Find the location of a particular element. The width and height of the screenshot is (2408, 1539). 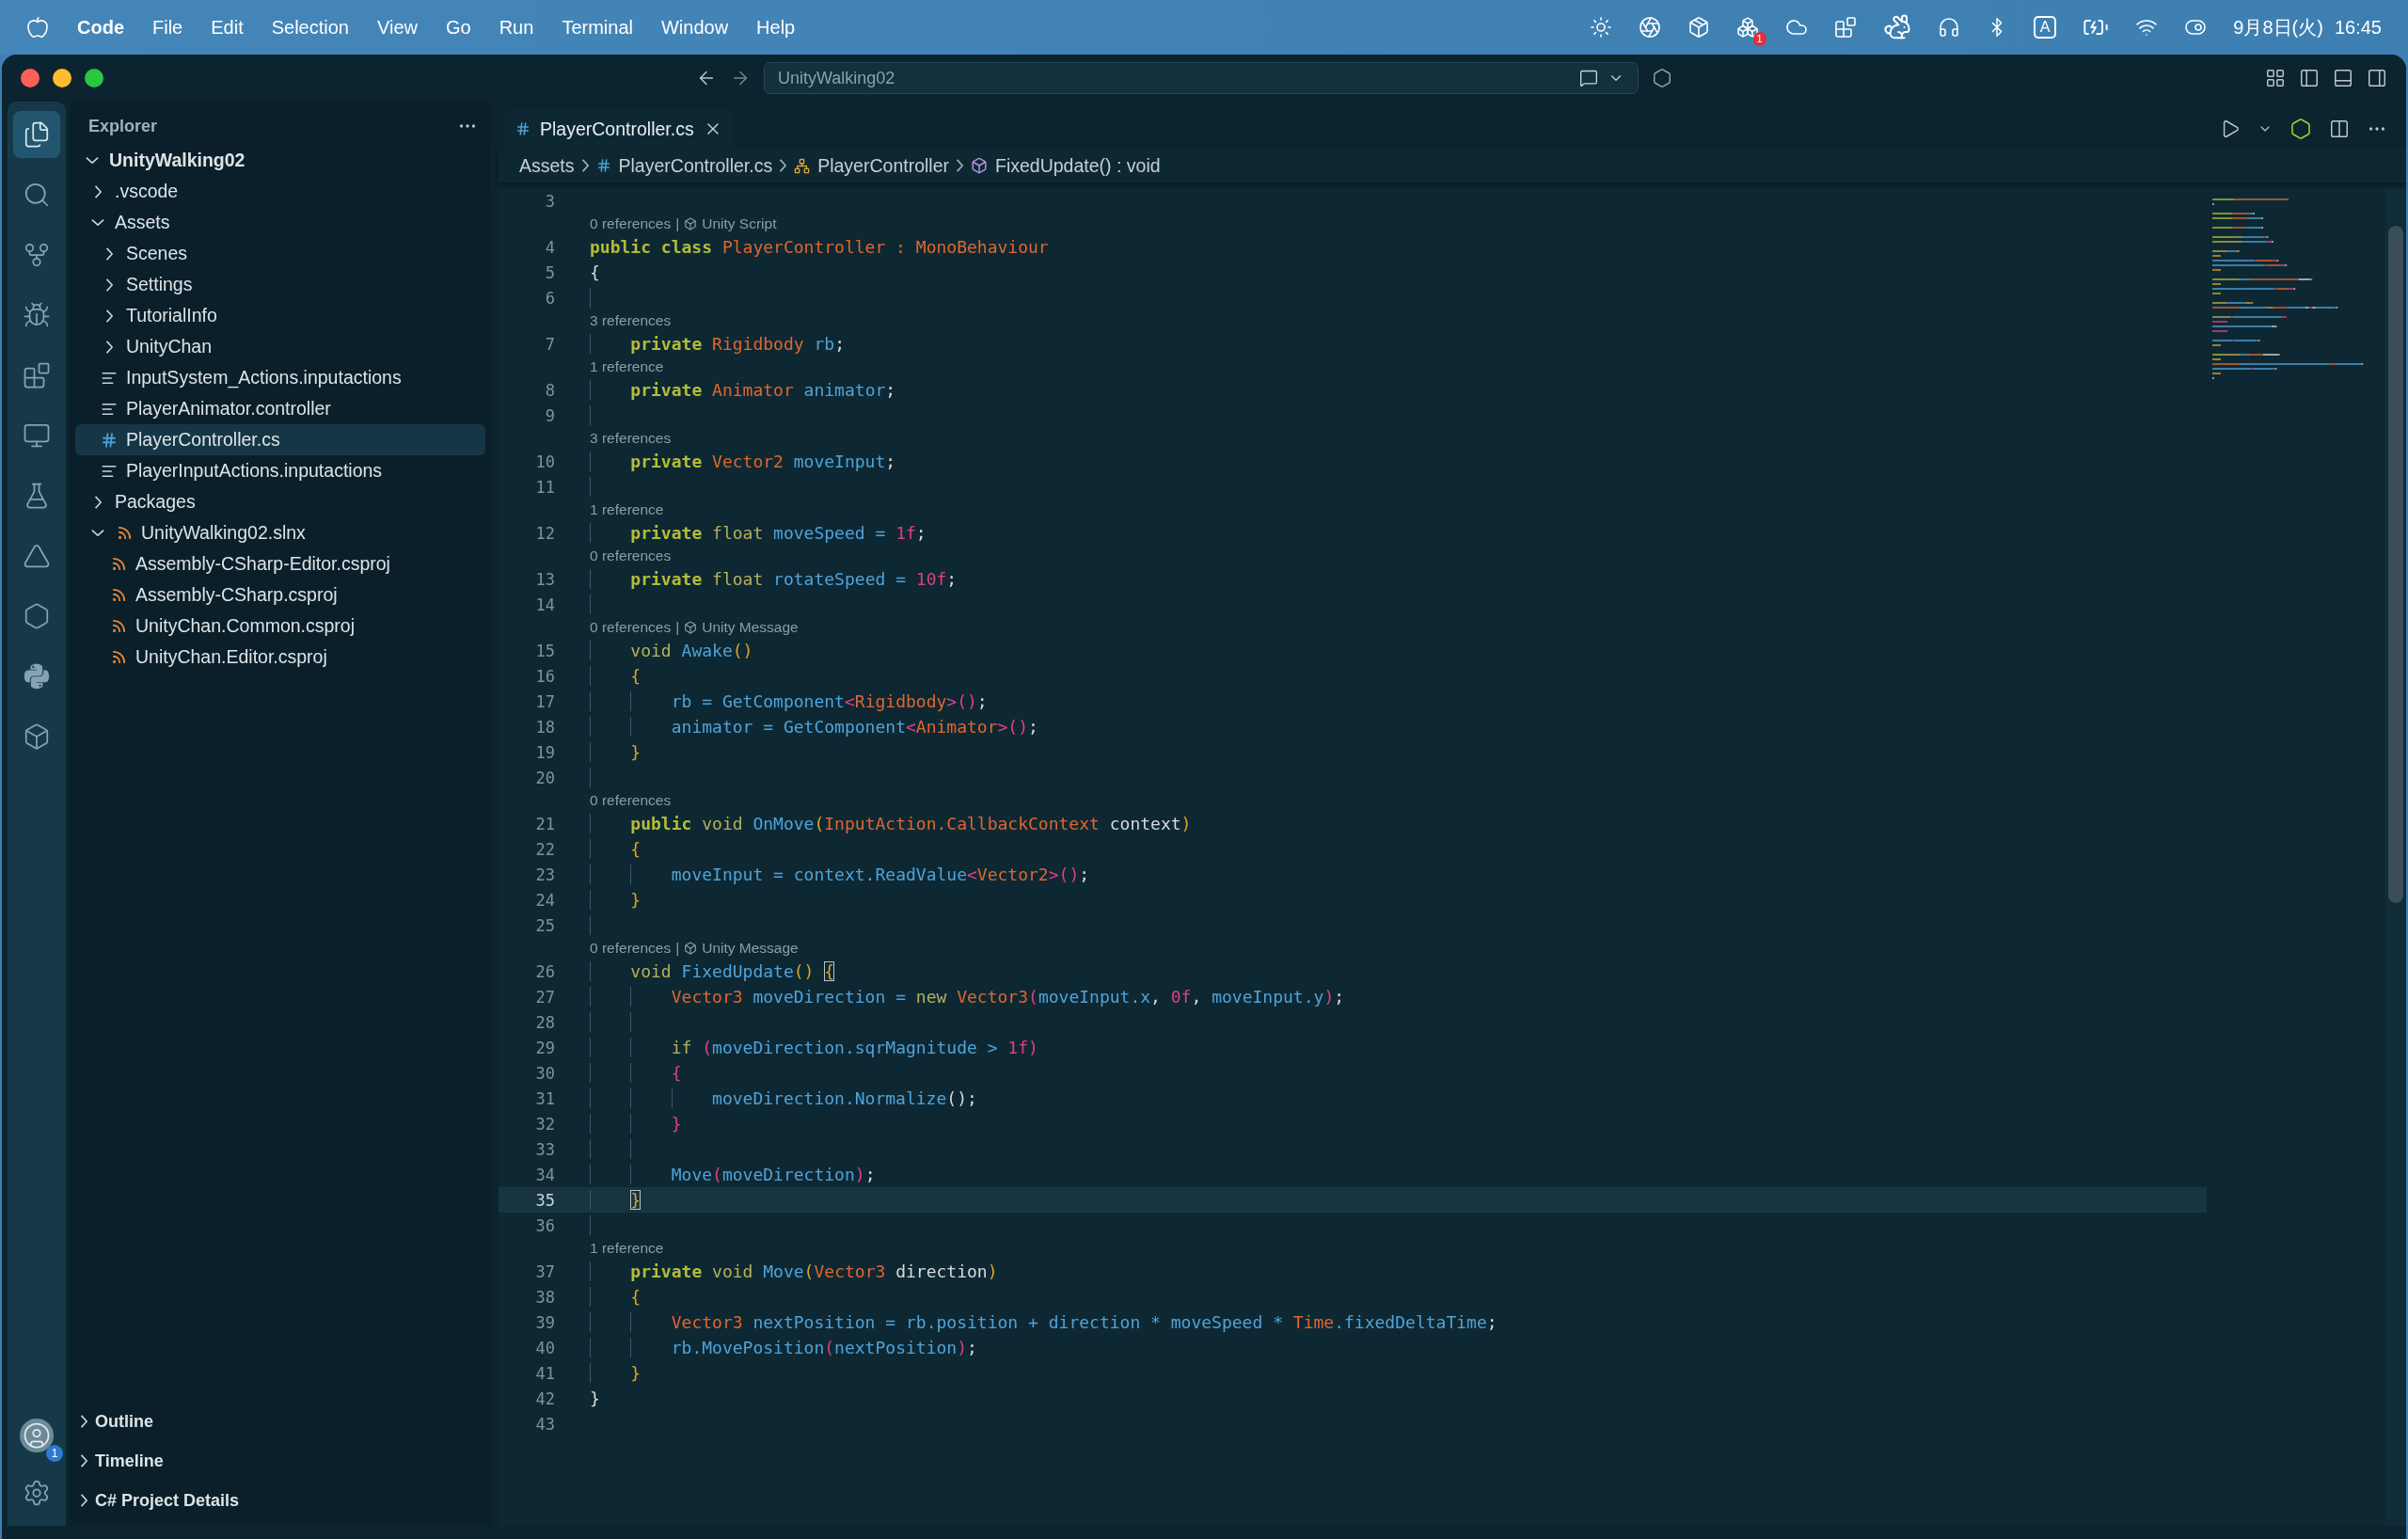

sidebar-section-header: C# Project Details is located at coordinates (280, 1500).